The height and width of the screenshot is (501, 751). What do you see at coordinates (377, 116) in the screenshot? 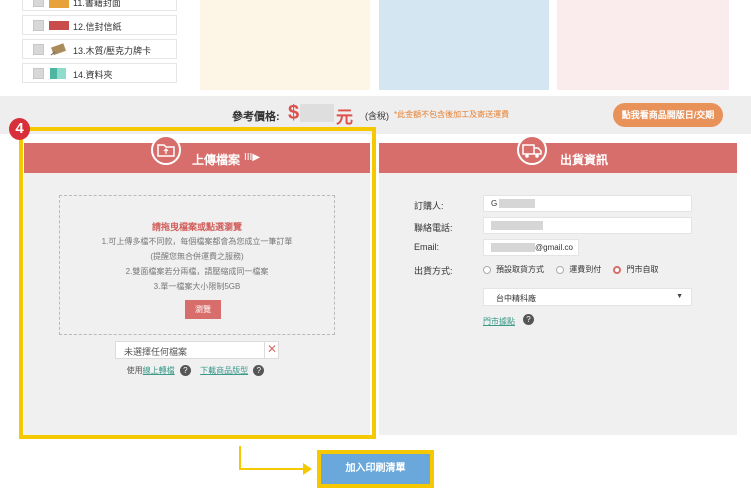
I see `price-tax-note: (含稅)` at bounding box center [377, 116].